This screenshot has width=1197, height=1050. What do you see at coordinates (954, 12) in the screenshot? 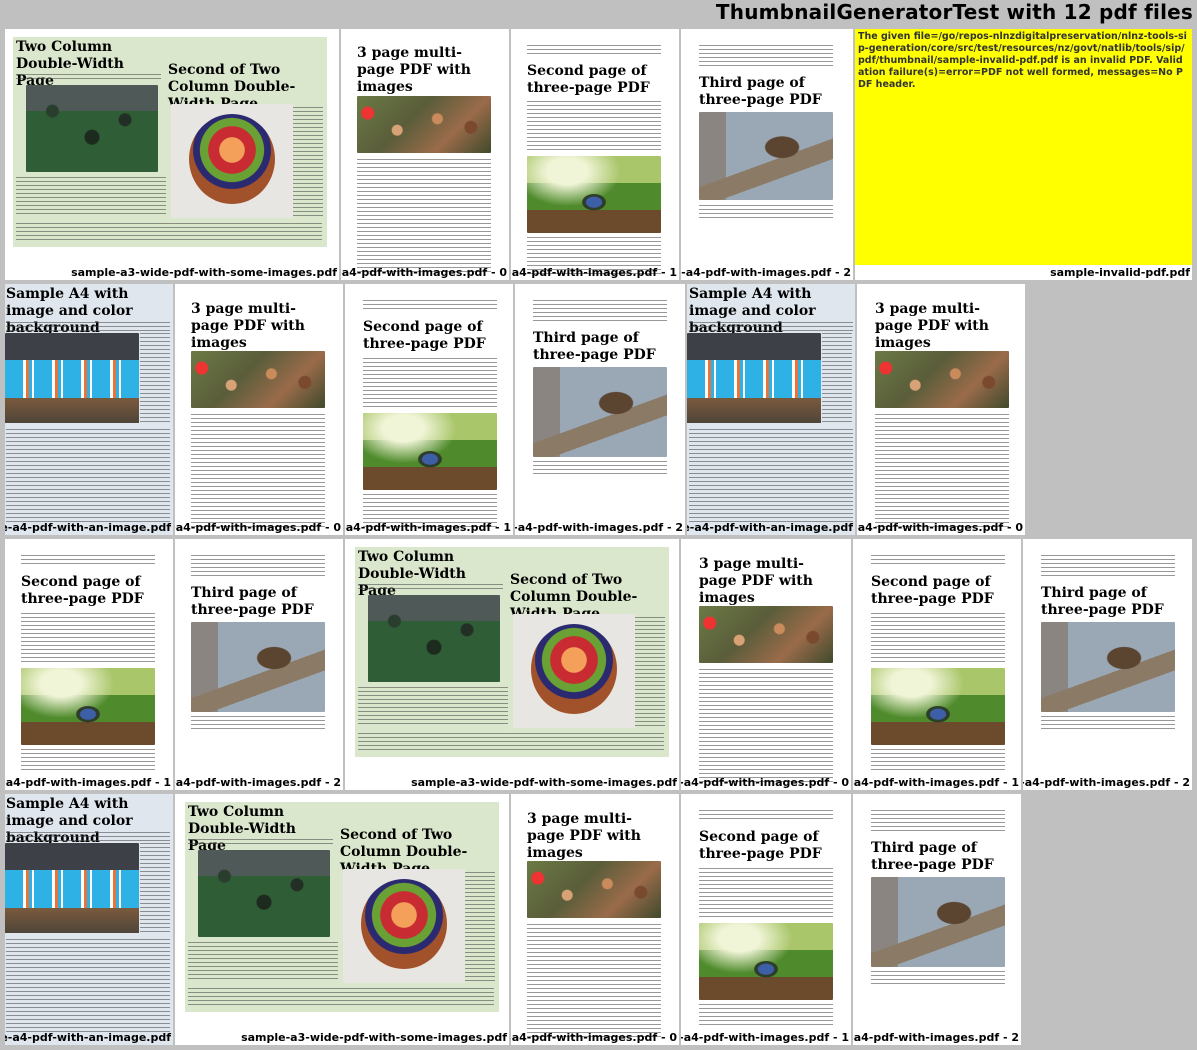
I see `window-title: ThumbnailGeneratorTest with 12 pdf files` at bounding box center [954, 12].